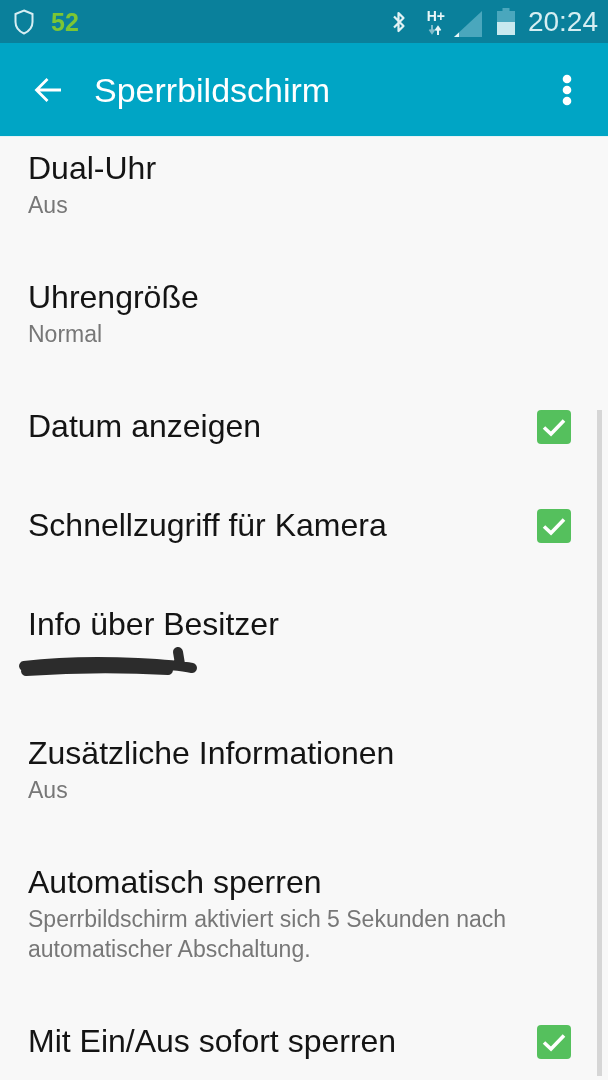 Image resolution: width=608 pixels, height=1080 pixels. I want to click on setting-title: Mit Ein/Aus sofort sperren, so click(282, 1041).